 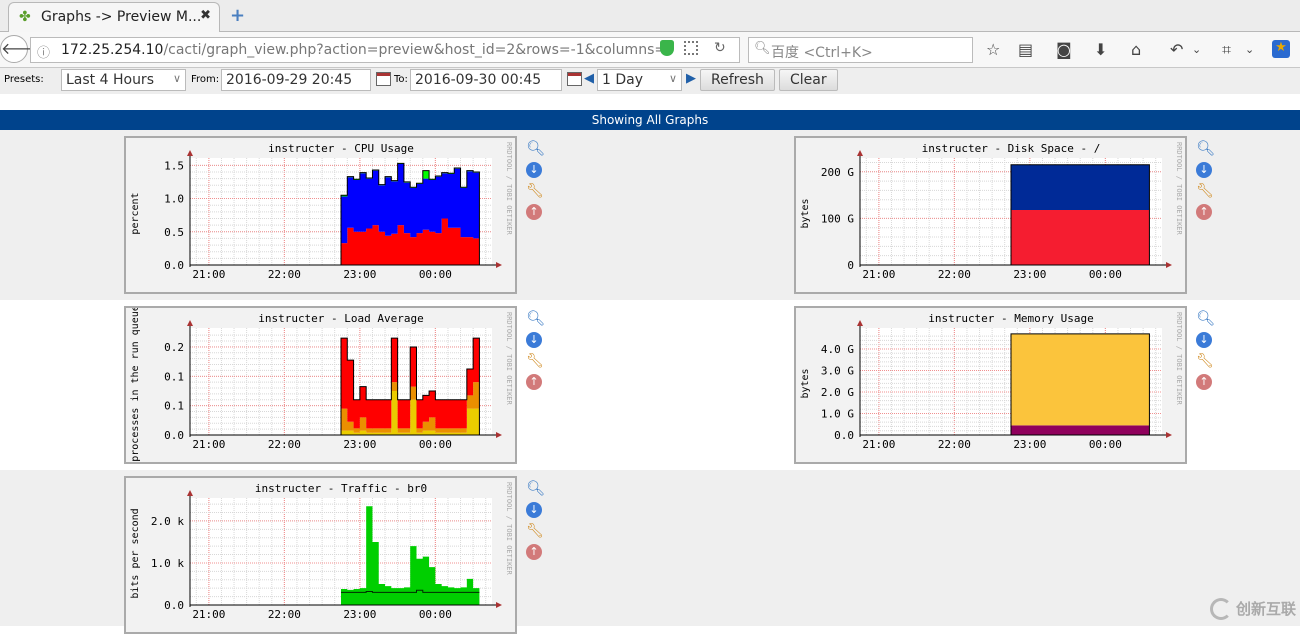 I want to click on qr-code-icon, so click(x=691, y=48).